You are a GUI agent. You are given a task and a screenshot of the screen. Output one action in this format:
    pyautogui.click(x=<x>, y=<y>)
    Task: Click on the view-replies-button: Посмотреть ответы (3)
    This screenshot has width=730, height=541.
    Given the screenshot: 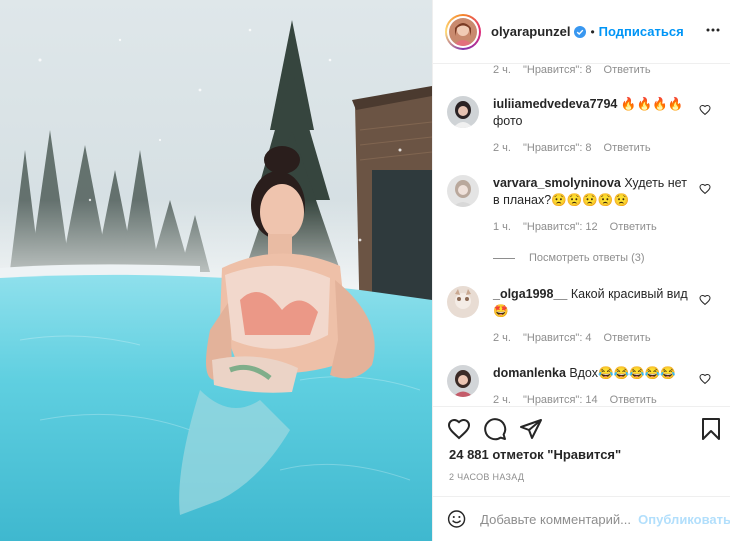 What is the action you would take?
    pyautogui.click(x=569, y=258)
    